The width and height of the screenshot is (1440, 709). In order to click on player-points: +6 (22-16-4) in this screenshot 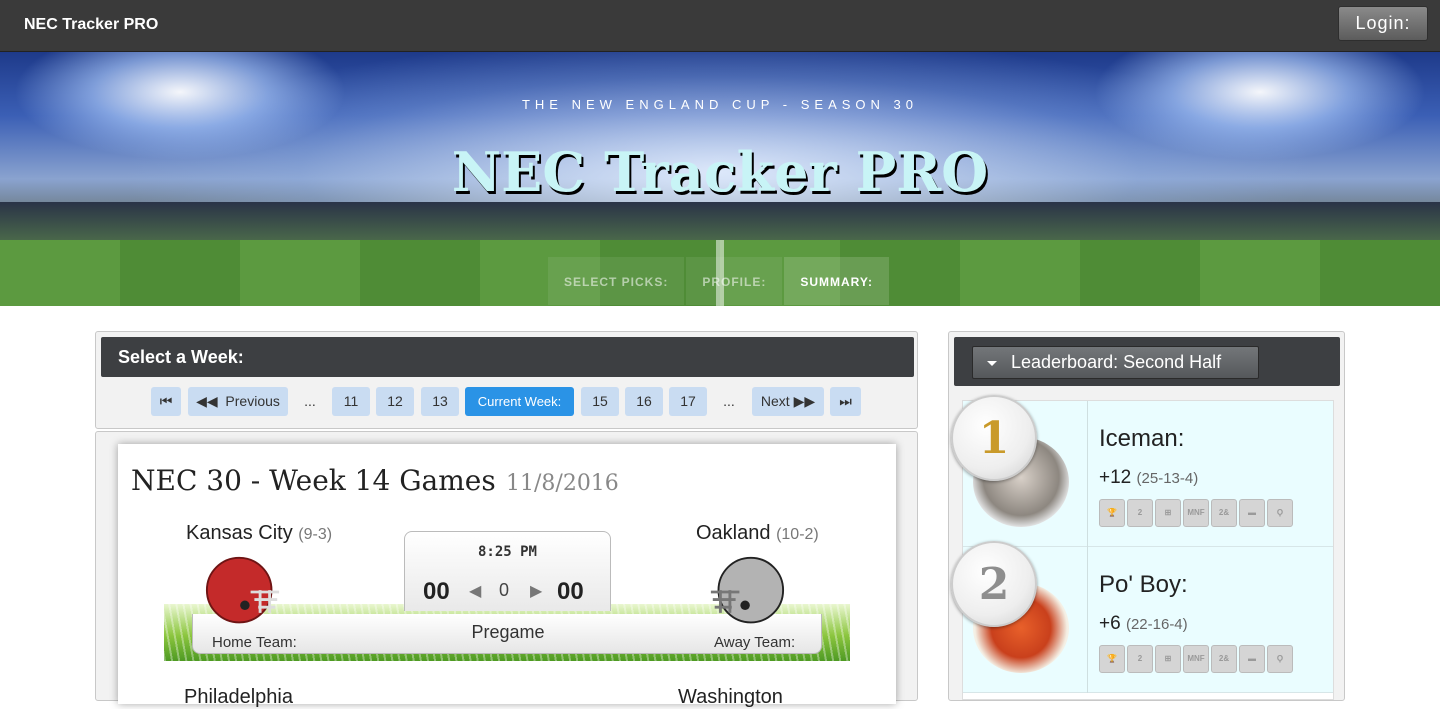, I will do `click(1143, 623)`.